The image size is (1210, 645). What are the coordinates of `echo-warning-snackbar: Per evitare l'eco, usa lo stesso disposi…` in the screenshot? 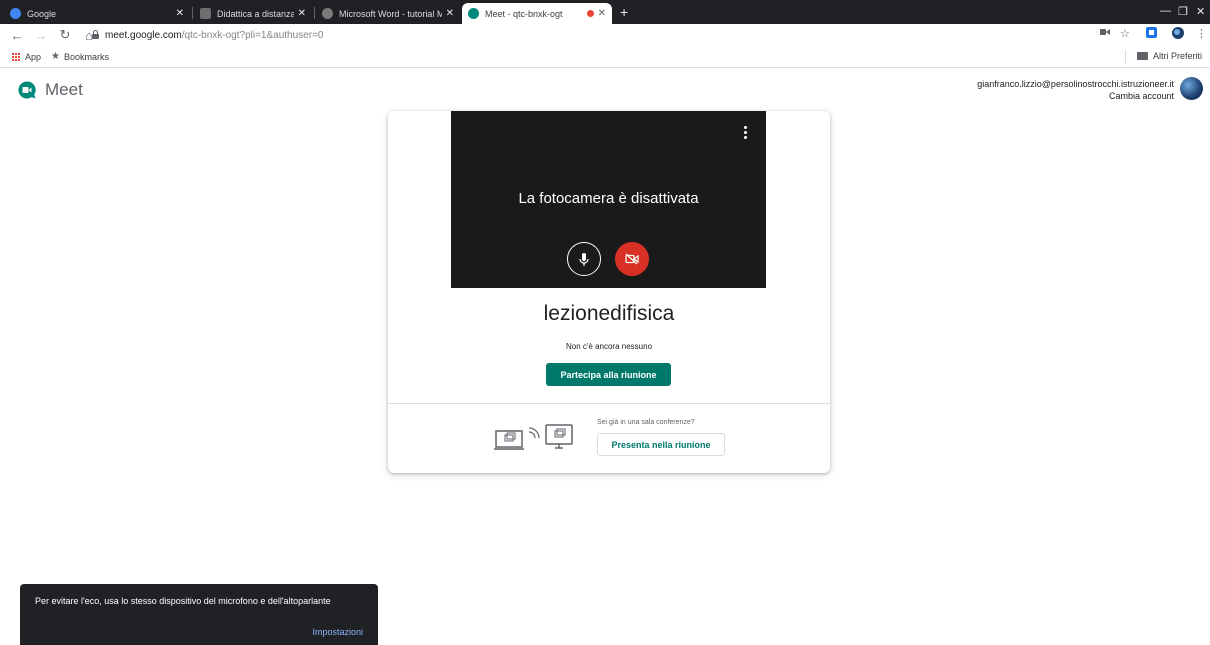 It's located at (199, 614).